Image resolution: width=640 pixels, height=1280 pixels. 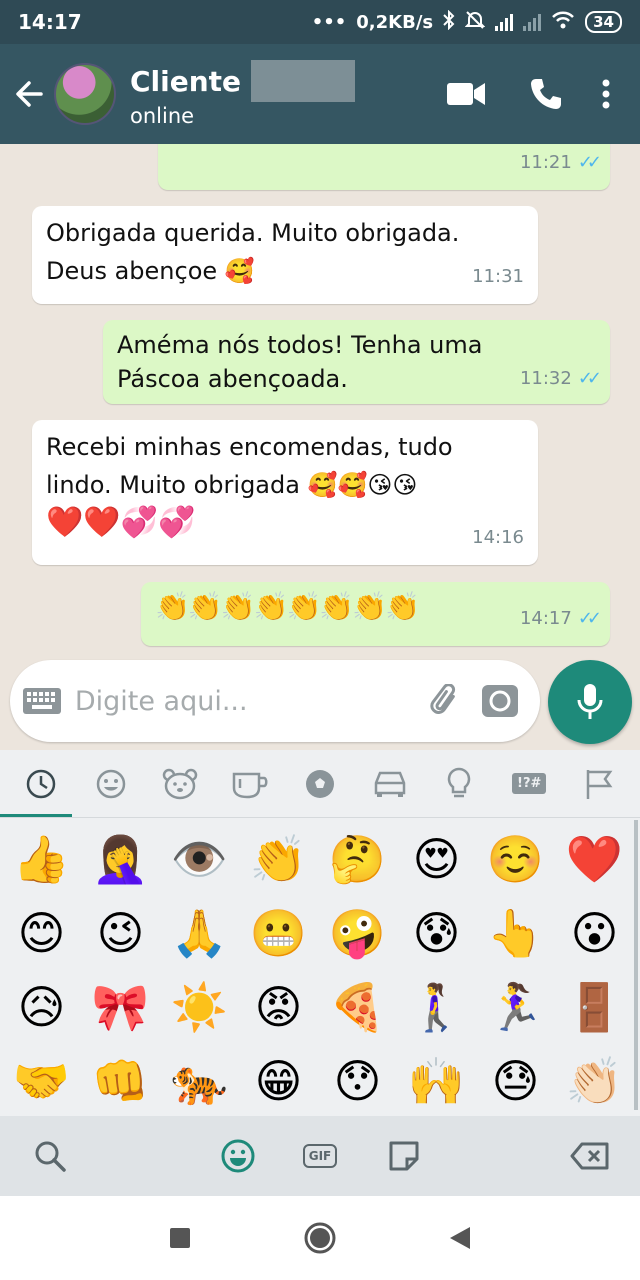 I want to click on message-text-line3: ❤️❤️💞💞, so click(x=121, y=522).